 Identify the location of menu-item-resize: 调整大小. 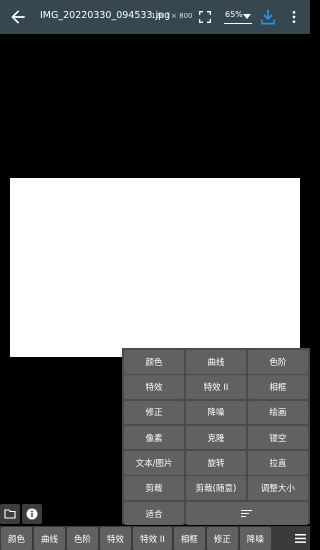
(277, 488).